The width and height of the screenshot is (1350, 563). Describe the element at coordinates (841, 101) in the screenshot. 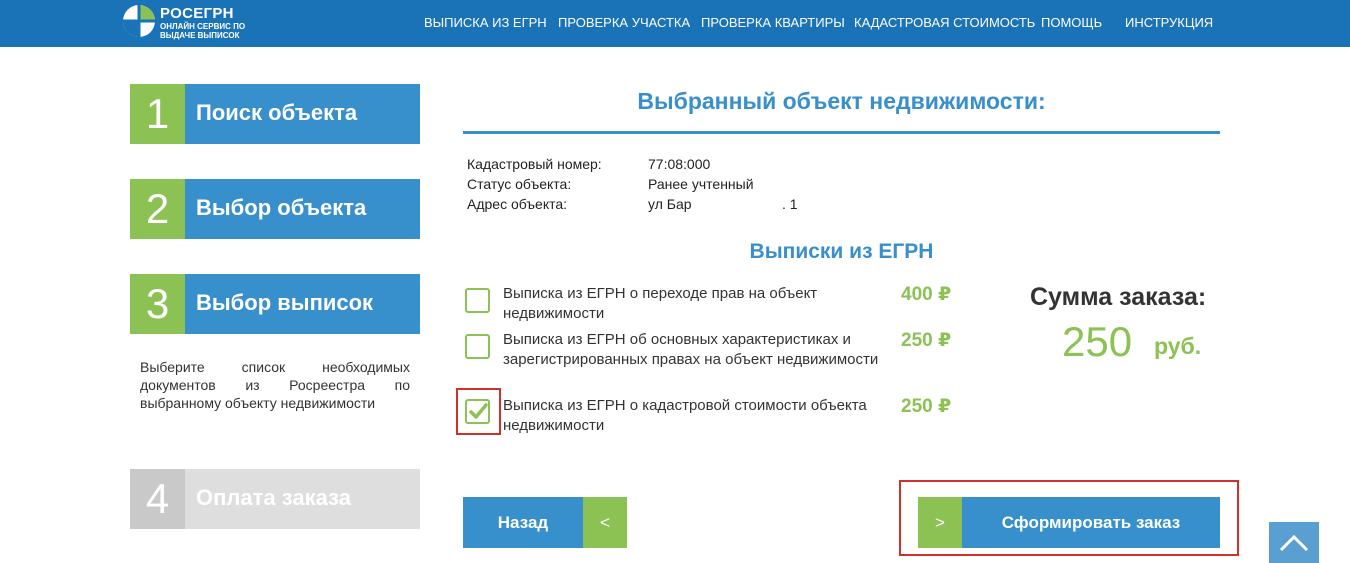

I see `page-title: Выбранный объект недвижимости:` at that location.